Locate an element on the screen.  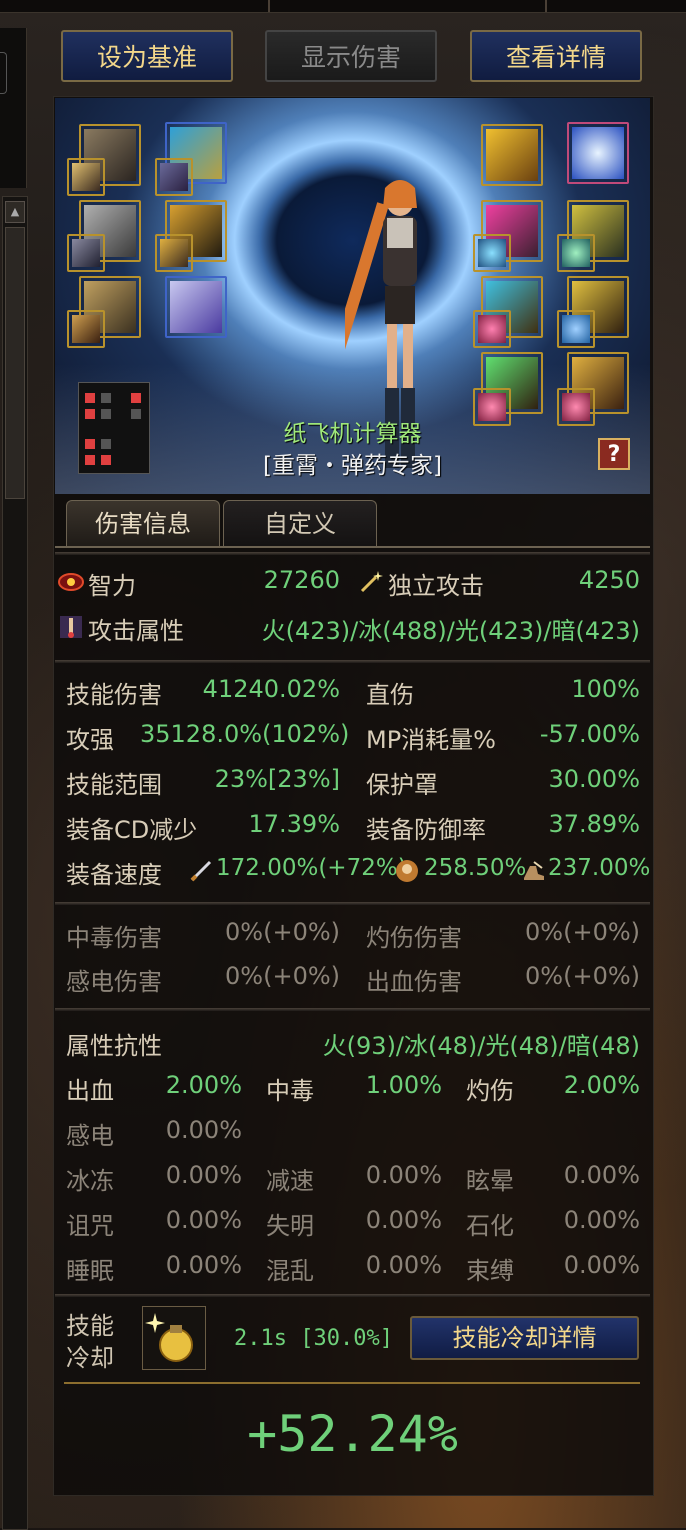
shock-res-label: 感电 is located at coordinates (90, 1136).